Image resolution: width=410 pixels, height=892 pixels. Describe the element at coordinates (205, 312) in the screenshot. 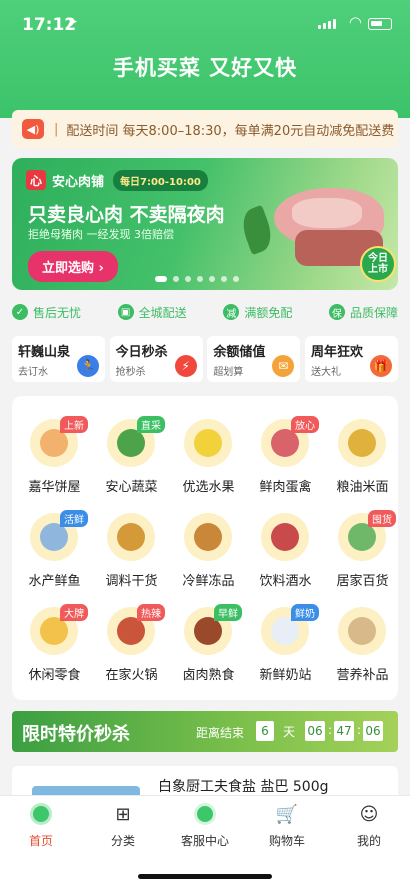

I see `service-features: ✓ 售后无忧 ▣ 全城配送 减满额免配 保品质保障` at that location.